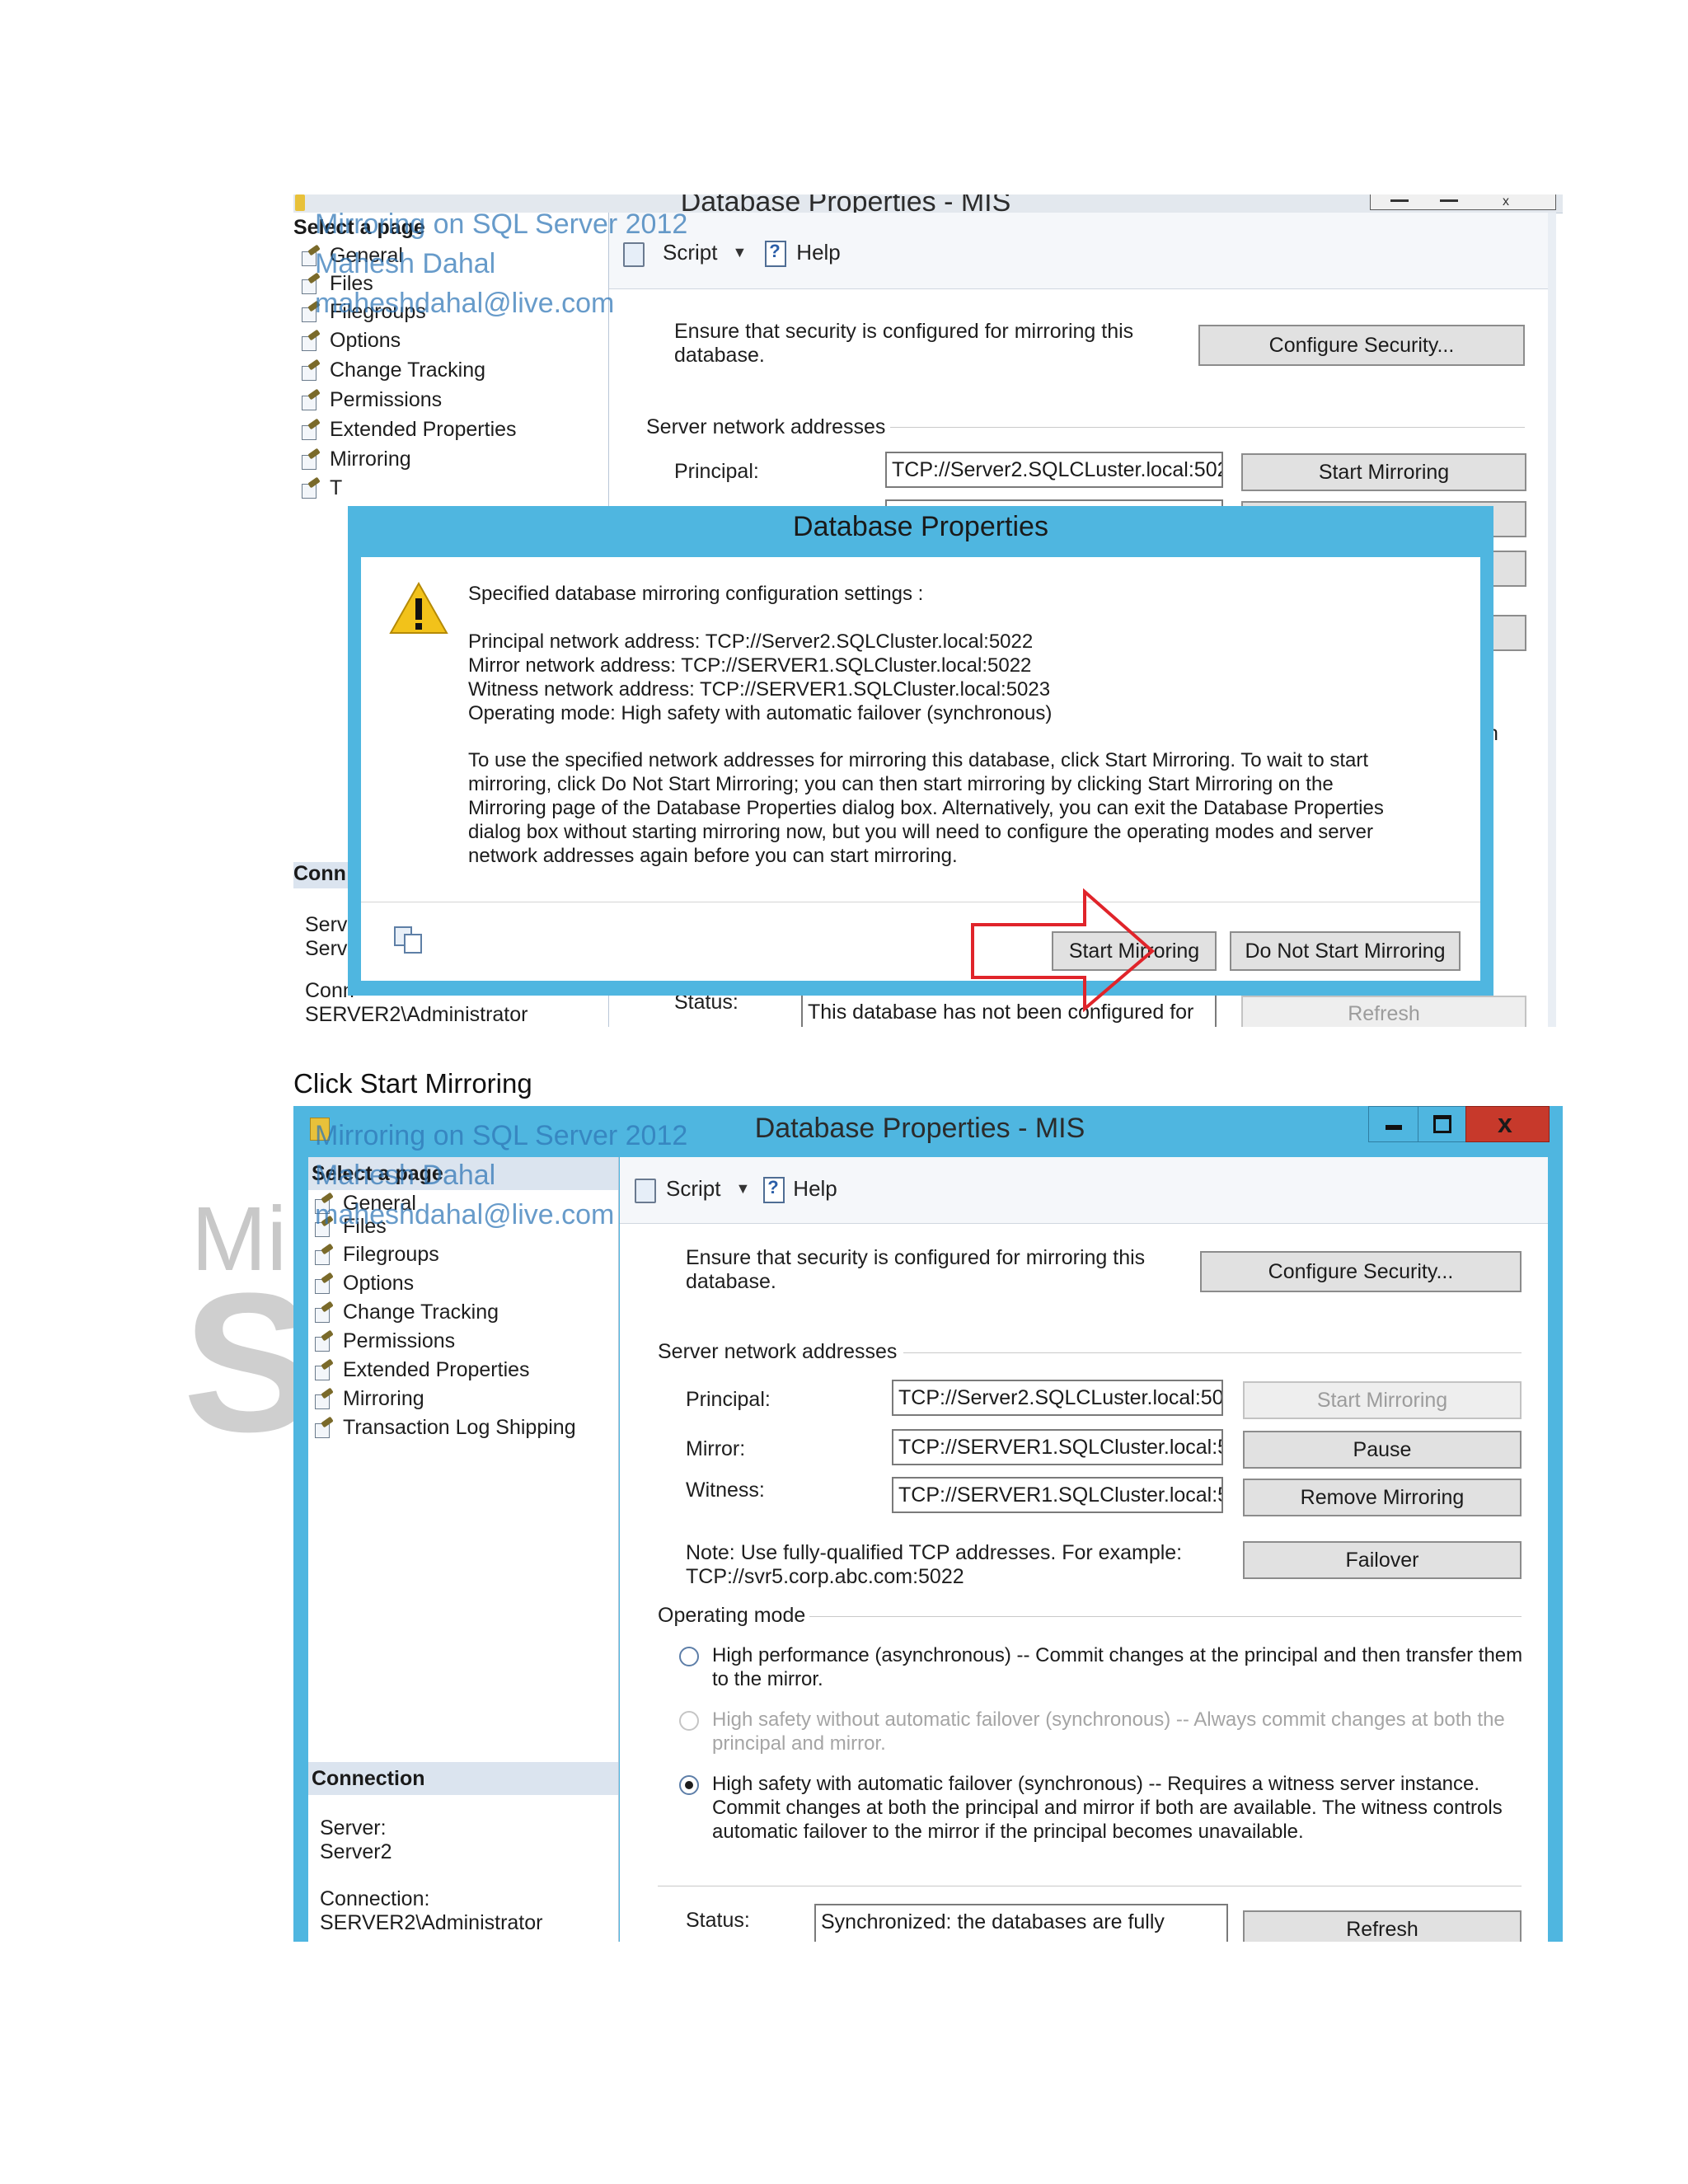 The height and width of the screenshot is (2184, 1688). I want to click on watermark-author-2: Mahesh Dahal, so click(406, 1175).